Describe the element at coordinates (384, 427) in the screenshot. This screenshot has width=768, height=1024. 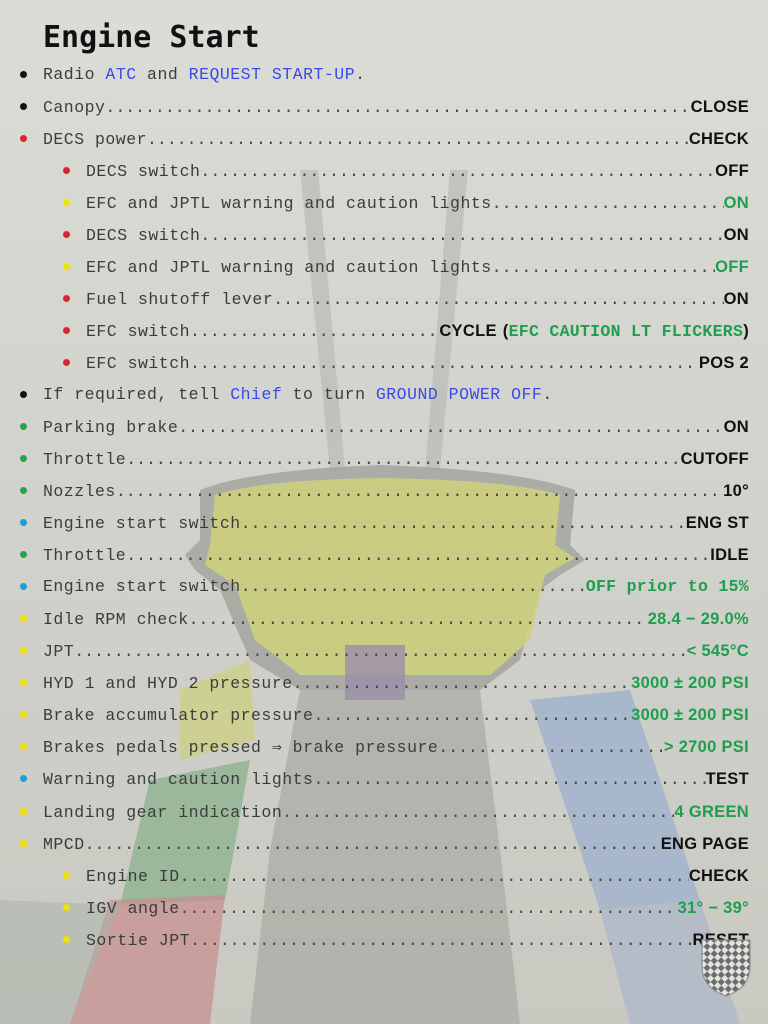
I see `checklist-item-parking-brake: Parking brake ON` at that location.